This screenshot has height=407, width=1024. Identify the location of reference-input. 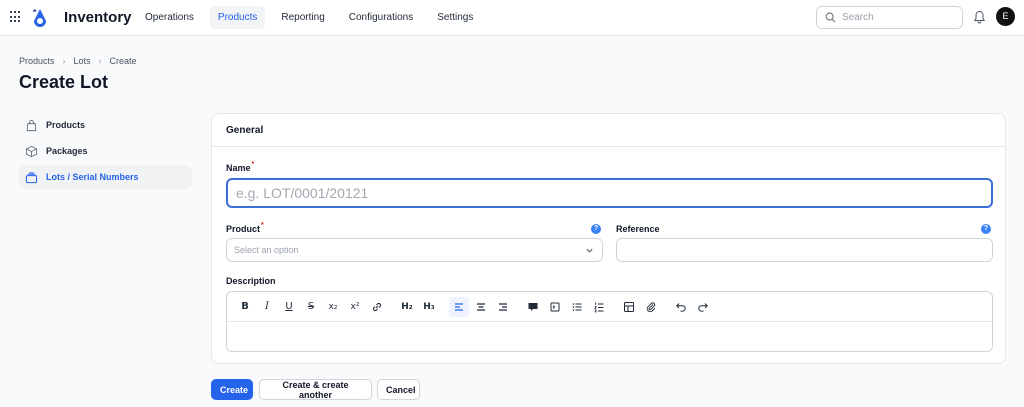
(804, 250).